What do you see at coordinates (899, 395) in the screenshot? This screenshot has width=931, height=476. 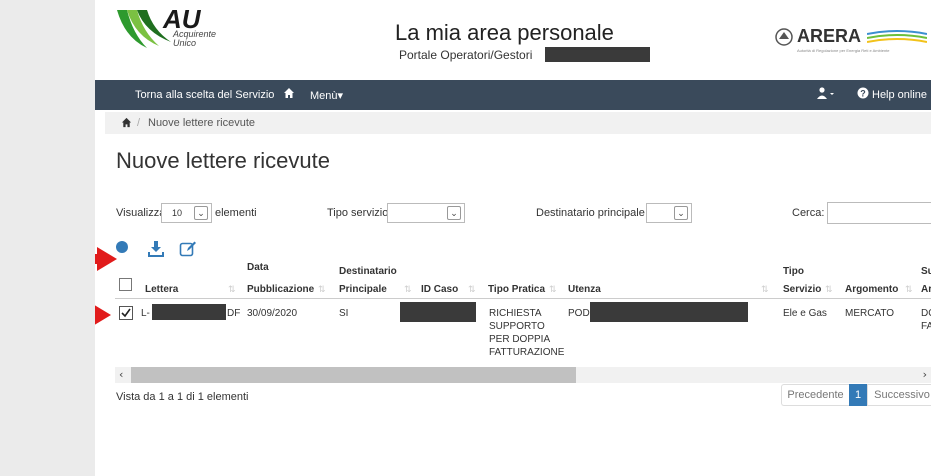 I see `pagination-next: Successivo` at bounding box center [899, 395].